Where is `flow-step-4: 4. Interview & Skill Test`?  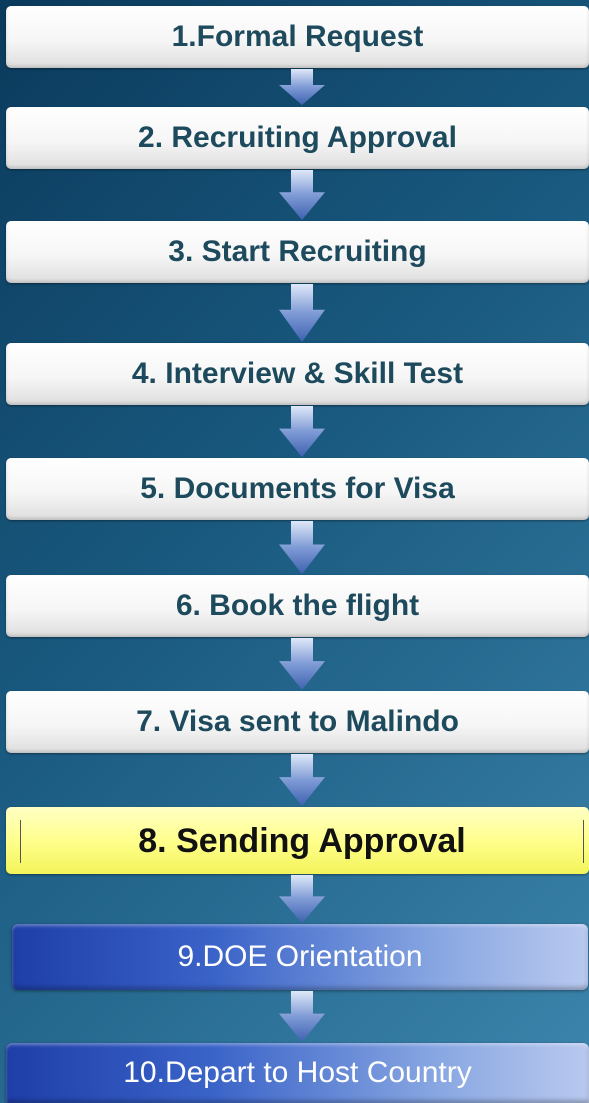
flow-step-4: 4. Interview & Skill Test is located at coordinates (297, 374).